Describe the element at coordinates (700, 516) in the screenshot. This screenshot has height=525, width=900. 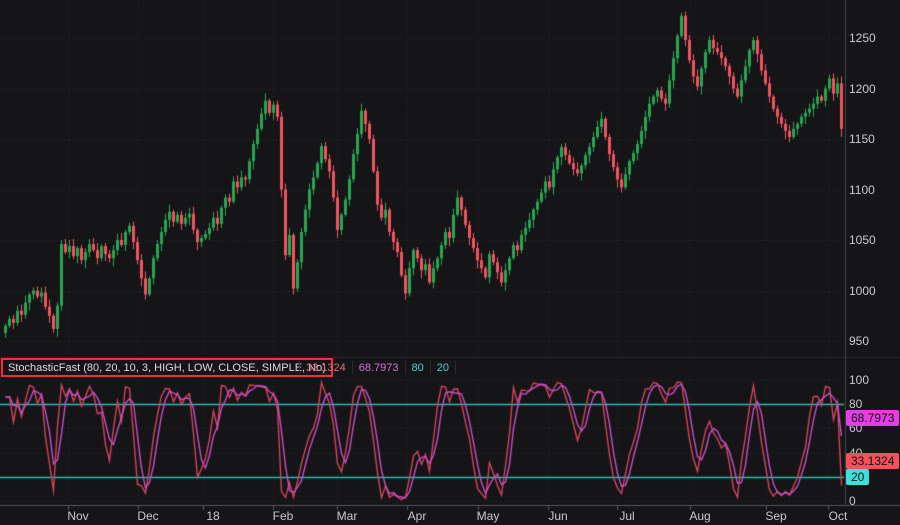
I see `time-tick-label: Aug` at that location.